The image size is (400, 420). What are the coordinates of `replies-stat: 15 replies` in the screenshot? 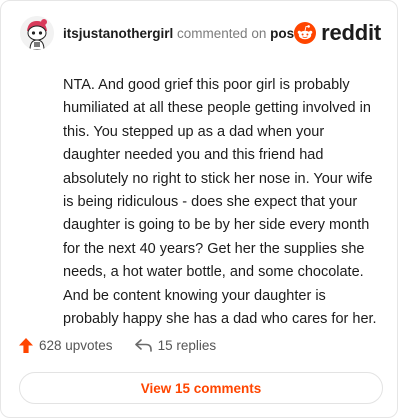 It's located at (175, 345).